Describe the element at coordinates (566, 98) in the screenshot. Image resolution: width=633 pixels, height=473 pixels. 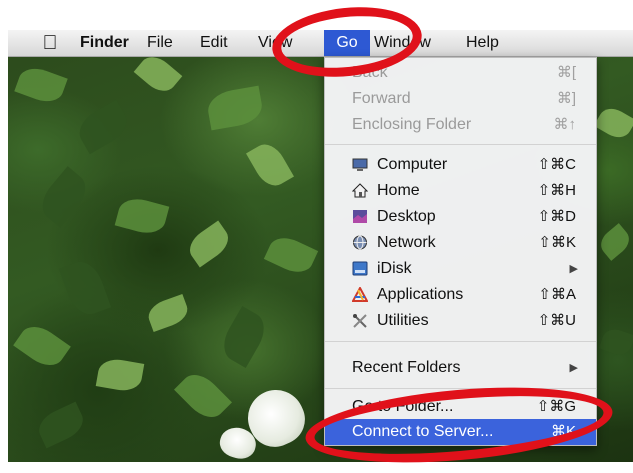
I see `shortcut-label: ⌘]` at that location.